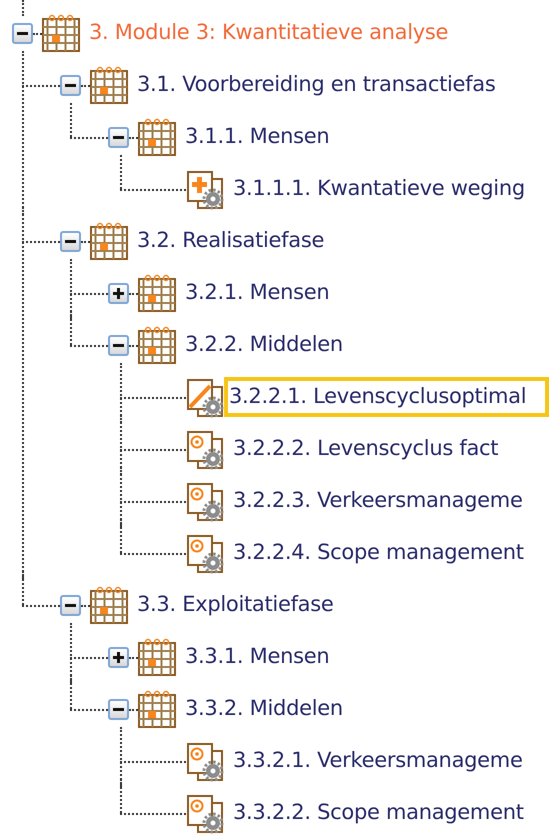  What do you see at coordinates (364, 137) in the screenshot?
I see `tree-item-label: 3.1.1. Mensen` at bounding box center [364, 137].